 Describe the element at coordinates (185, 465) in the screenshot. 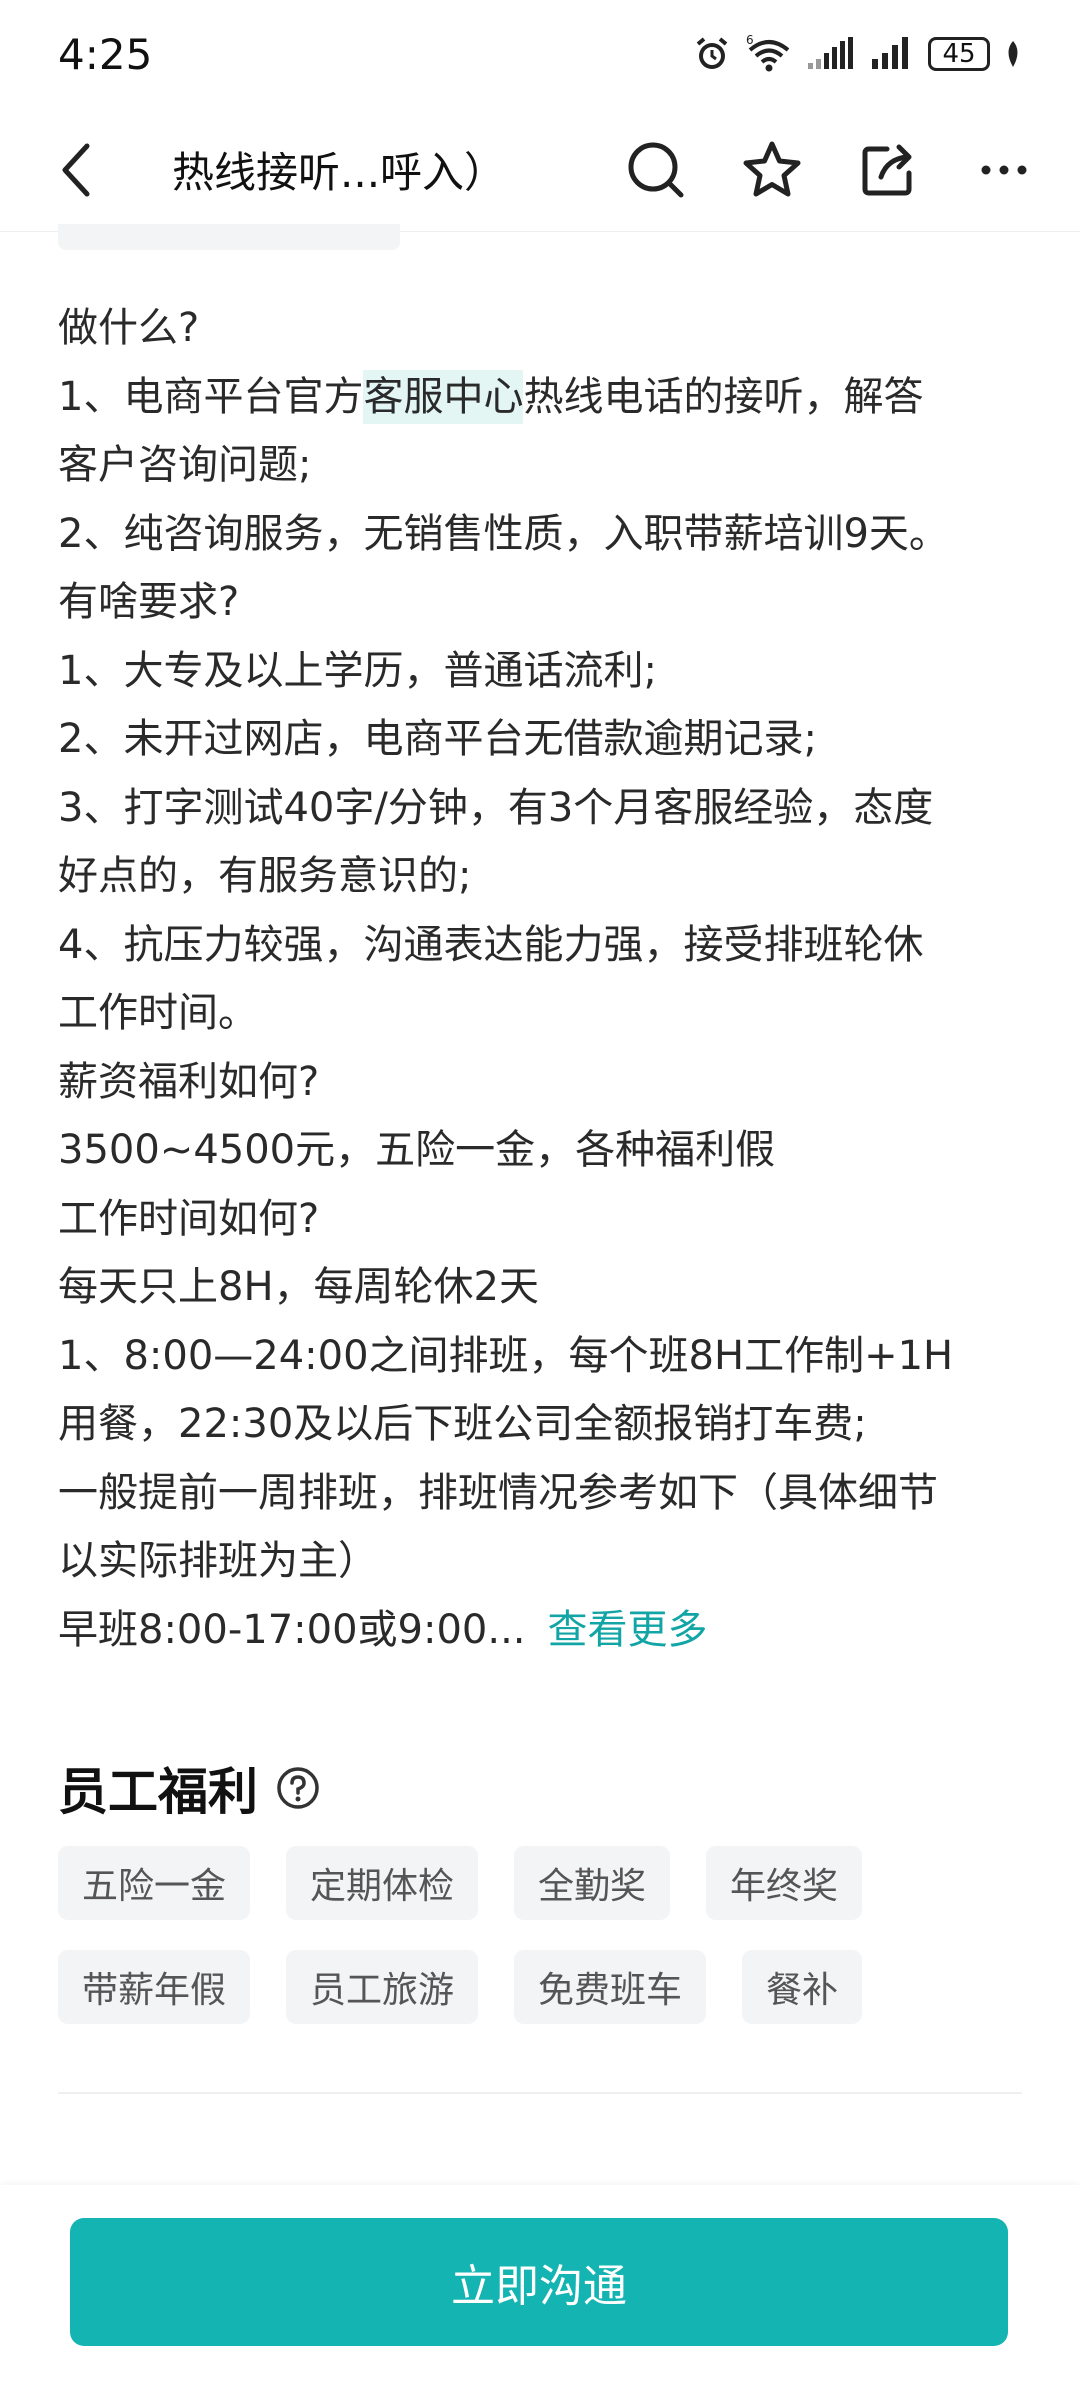

I see `desc-line: 客户咨询问题;` at that location.